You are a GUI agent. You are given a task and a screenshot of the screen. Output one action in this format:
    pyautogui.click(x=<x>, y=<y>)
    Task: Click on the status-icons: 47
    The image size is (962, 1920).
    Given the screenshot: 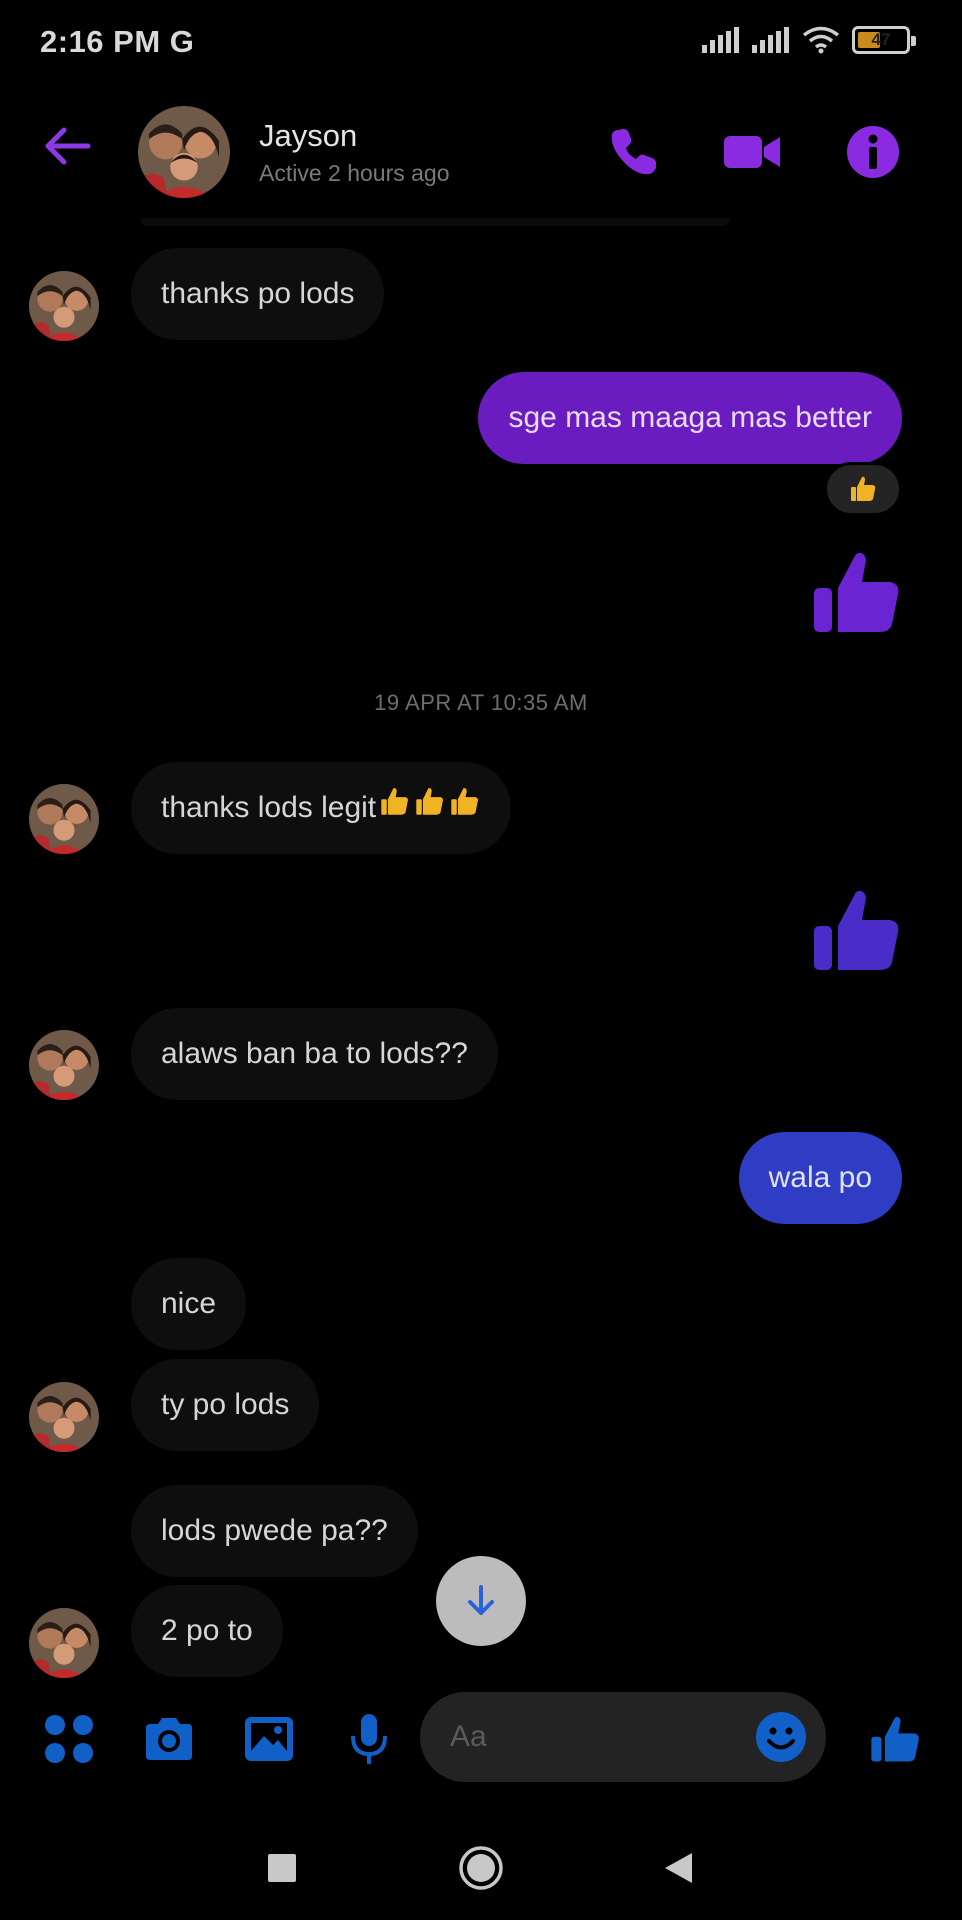 What is the action you would take?
    pyautogui.click(x=809, y=40)
    